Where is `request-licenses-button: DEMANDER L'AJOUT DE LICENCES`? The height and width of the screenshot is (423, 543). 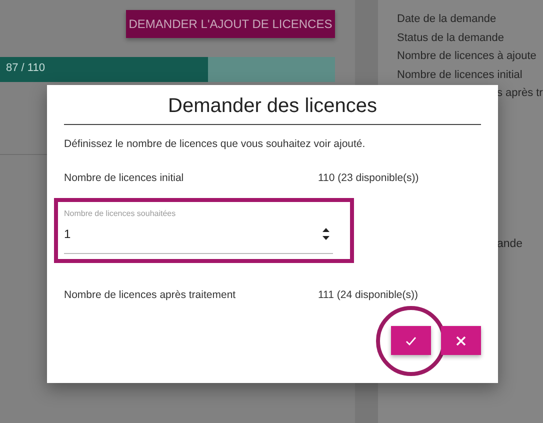
request-licenses-button: DEMANDER L'AJOUT DE LICENCES is located at coordinates (230, 24).